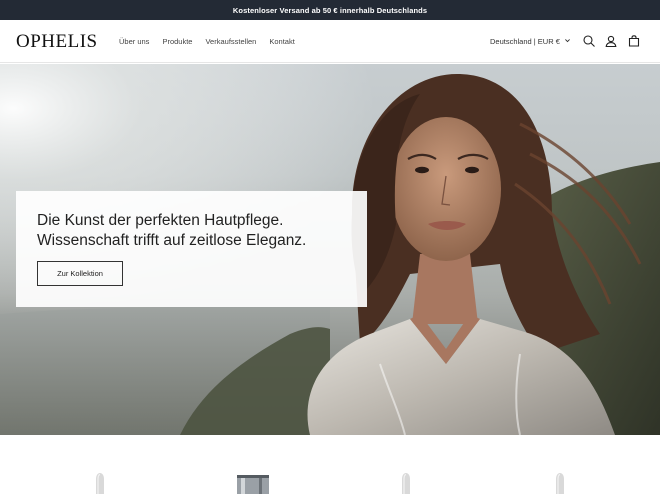 Image resolution: width=660 pixels, height=494 pixels. I want to click on cart-icon, so click(634, 41).